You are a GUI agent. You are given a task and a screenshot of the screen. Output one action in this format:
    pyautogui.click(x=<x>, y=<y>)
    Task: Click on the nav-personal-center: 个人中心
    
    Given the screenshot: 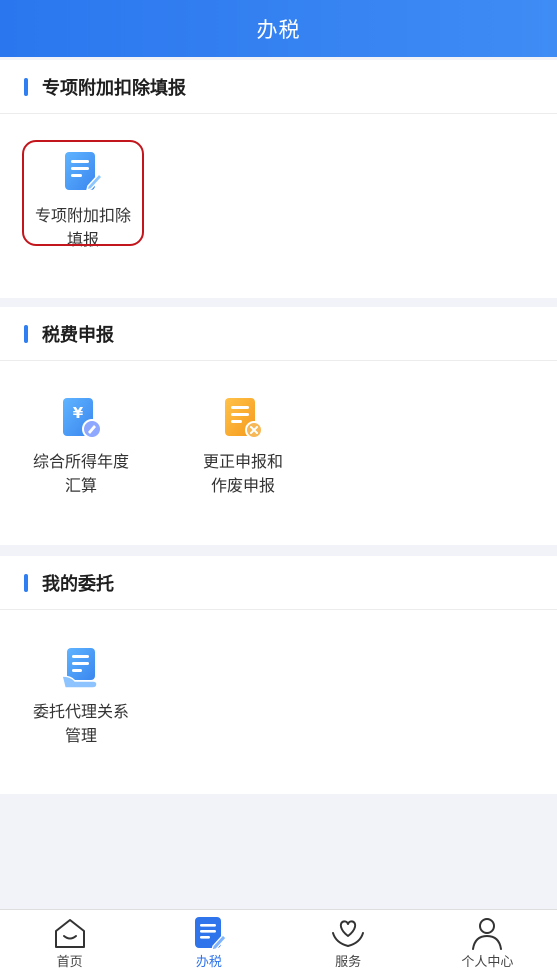 What is the action you would take?
    pyautogui.click(x=487, y=942)
    